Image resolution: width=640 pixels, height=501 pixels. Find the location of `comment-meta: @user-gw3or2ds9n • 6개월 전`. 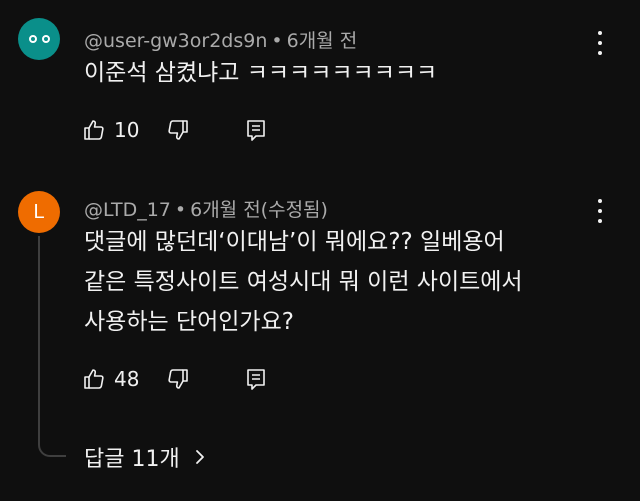

comment-meta: @user-gw3or2ds9n • 6개월 전 is located at coordinates (220, 39).